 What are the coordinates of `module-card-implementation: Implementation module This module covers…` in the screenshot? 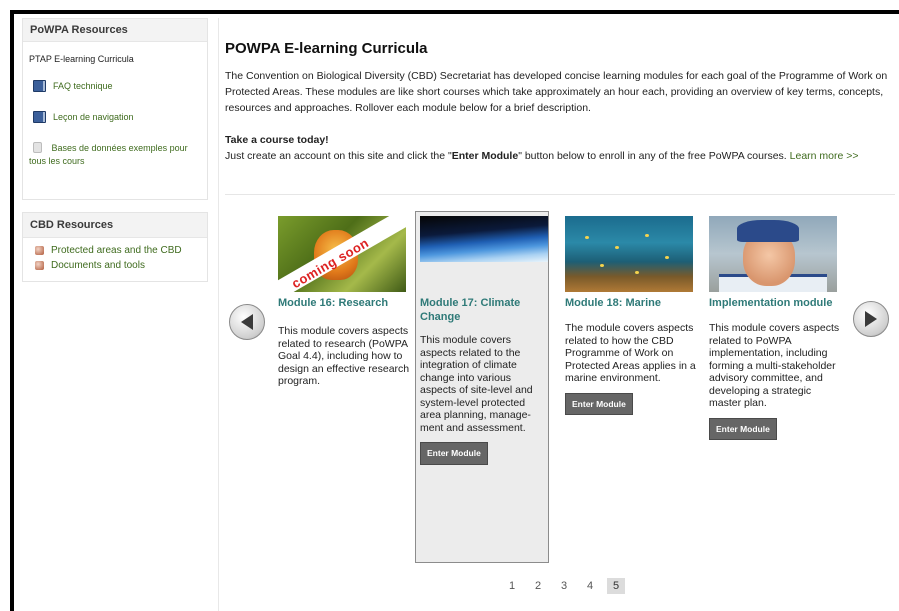 It's located at (776, 328).